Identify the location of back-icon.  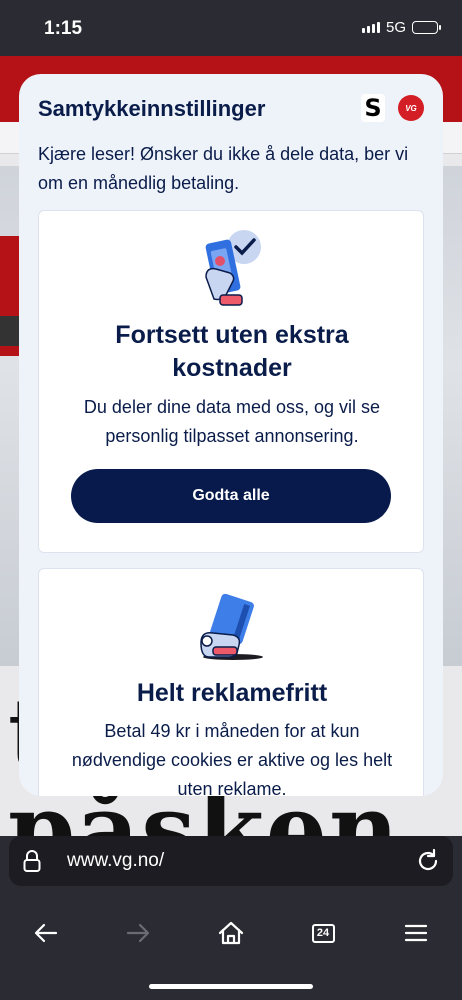
(46, 933).